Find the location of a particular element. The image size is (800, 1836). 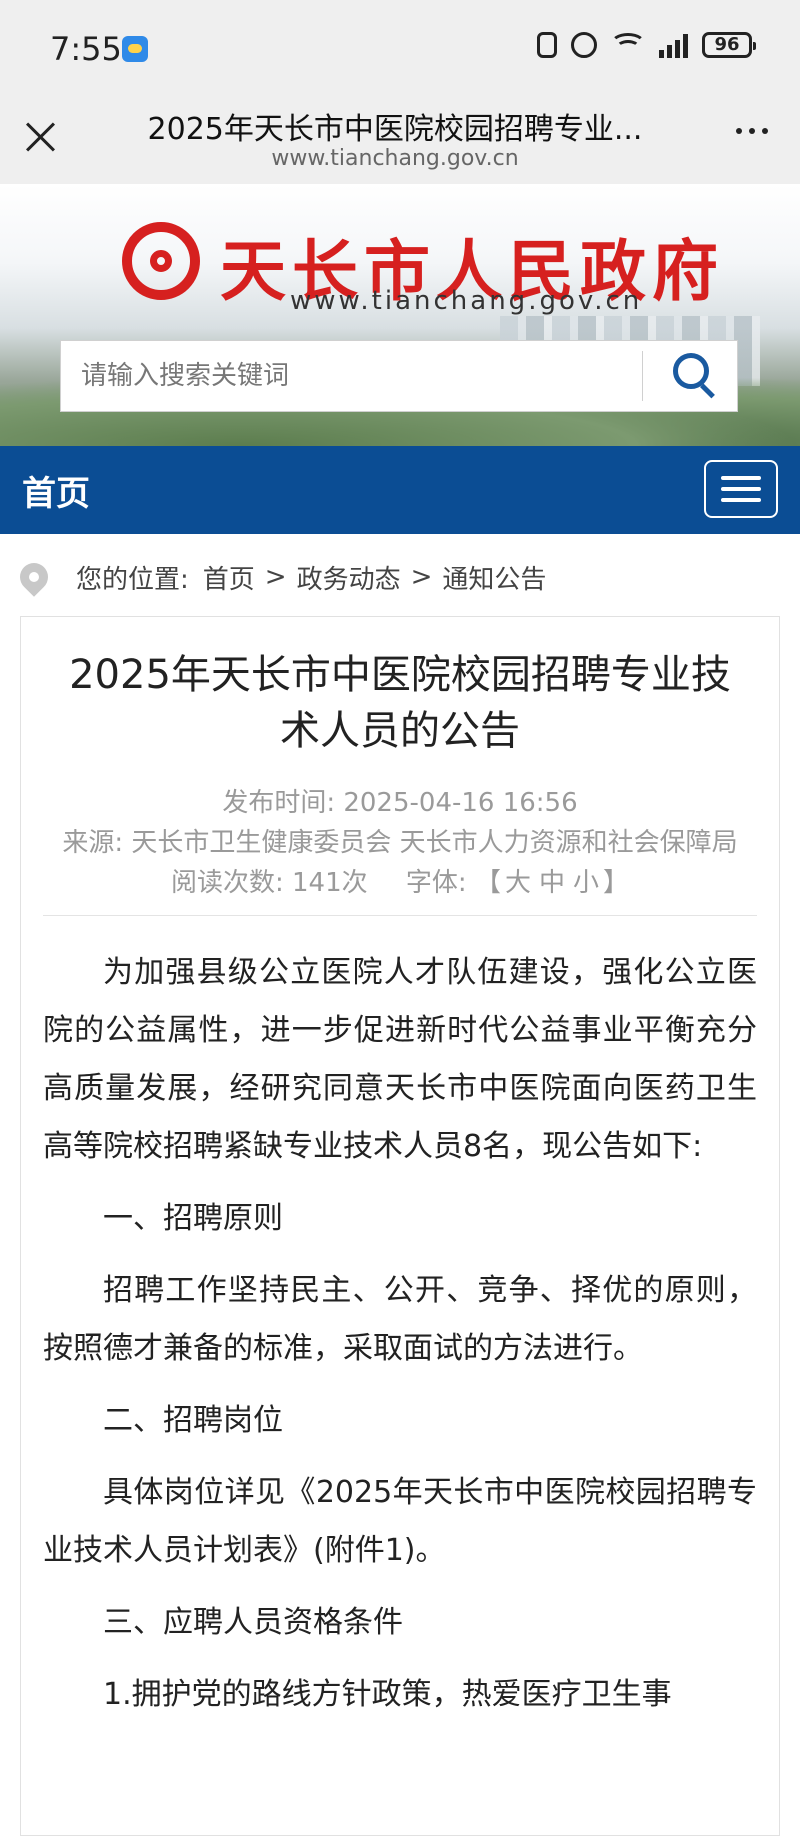

font-size-controls: 字体: 【大中小】 is located at coordinates (517, 883).